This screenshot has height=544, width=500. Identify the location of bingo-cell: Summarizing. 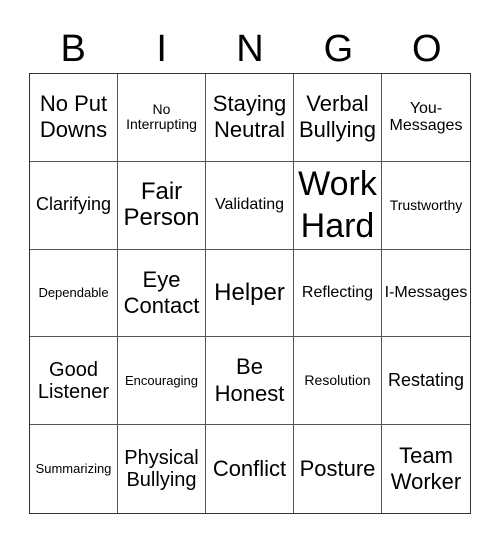
(74, 469).